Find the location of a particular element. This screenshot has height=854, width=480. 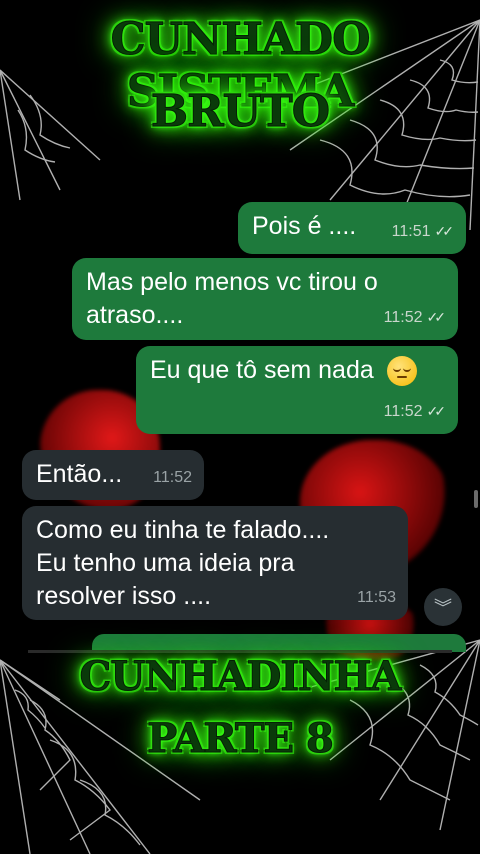

message-meta: 11:53 is located at coordinates (376, 597).